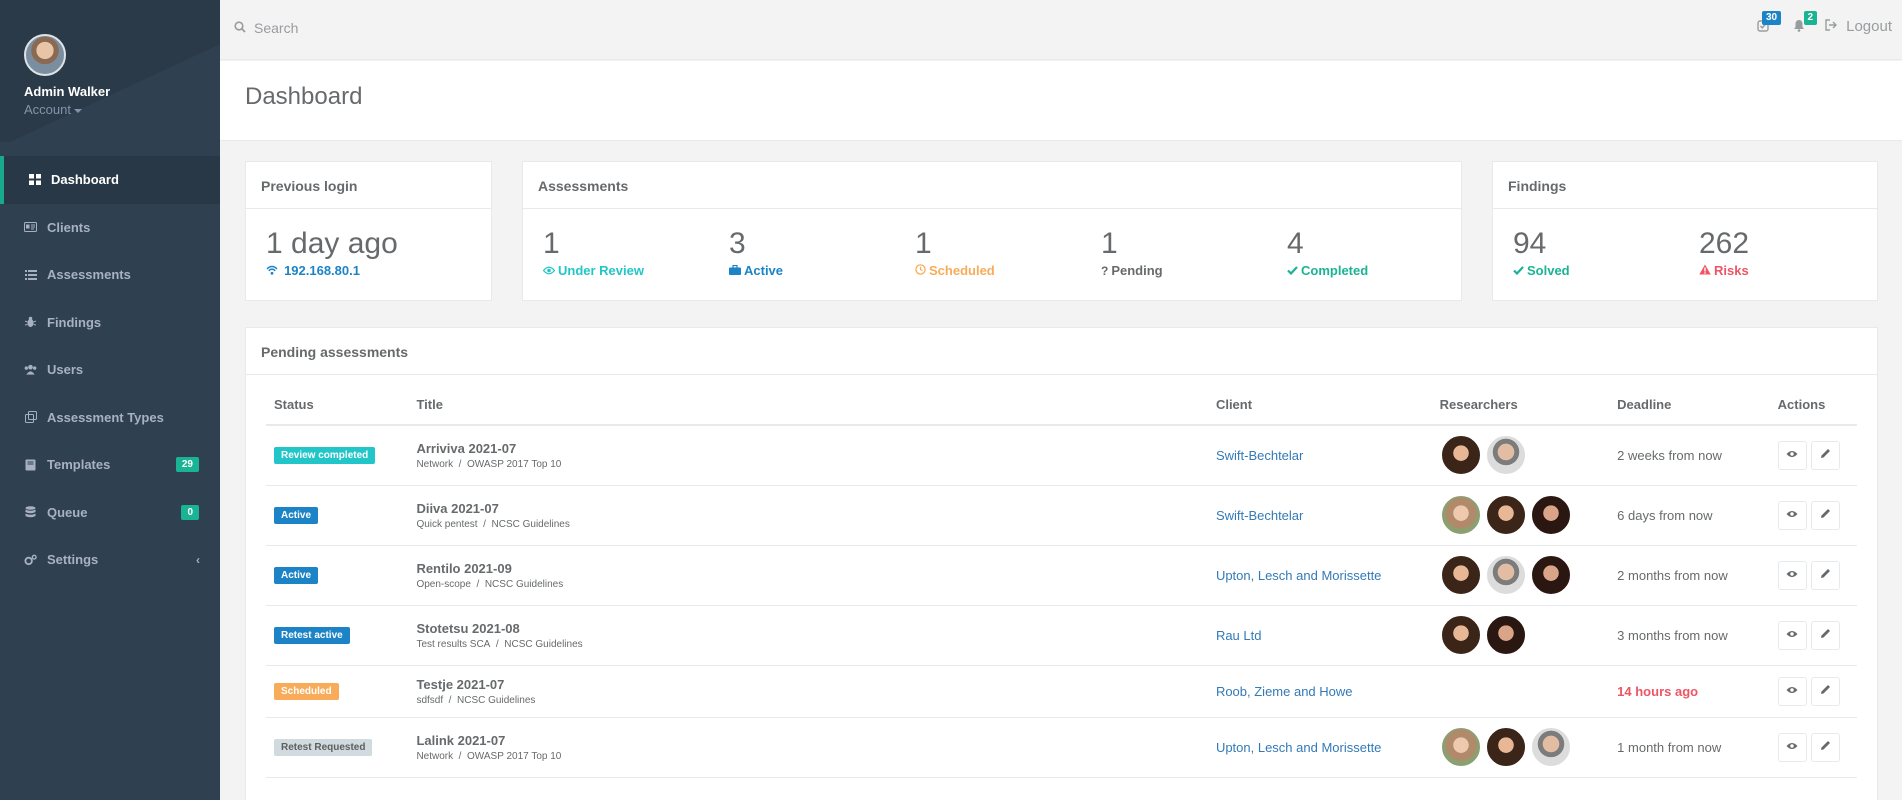 This screenshot has width=1902, height=800. Describe the element at coordinates (337, 405) in the screenshot. I see `column-header-status: Status` at that location.